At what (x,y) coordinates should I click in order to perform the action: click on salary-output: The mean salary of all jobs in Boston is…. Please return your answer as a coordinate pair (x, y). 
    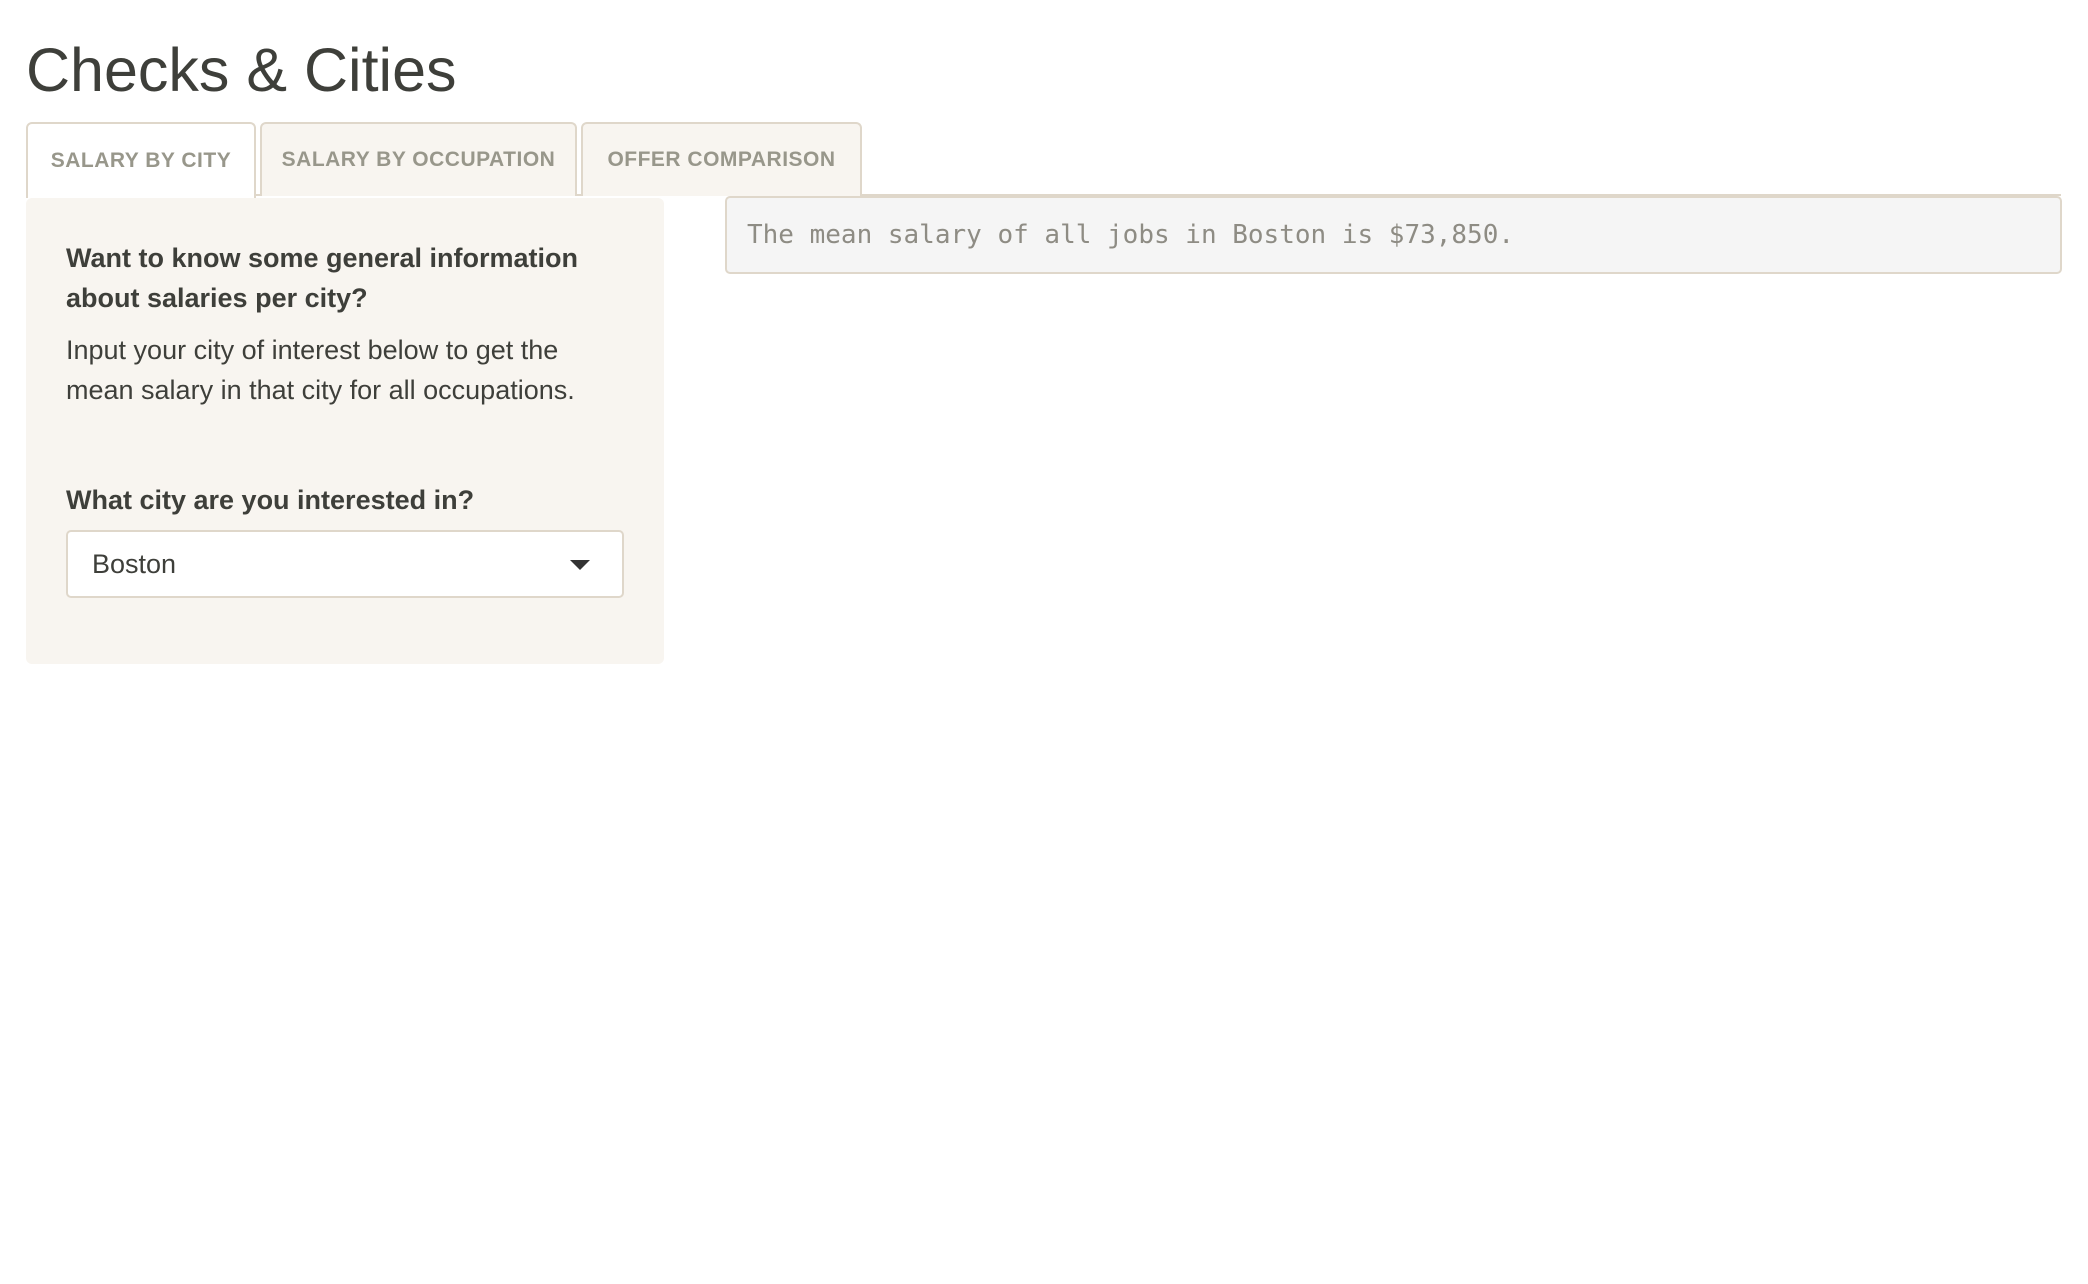
    Looking at the image, I should click on (1393, 235).